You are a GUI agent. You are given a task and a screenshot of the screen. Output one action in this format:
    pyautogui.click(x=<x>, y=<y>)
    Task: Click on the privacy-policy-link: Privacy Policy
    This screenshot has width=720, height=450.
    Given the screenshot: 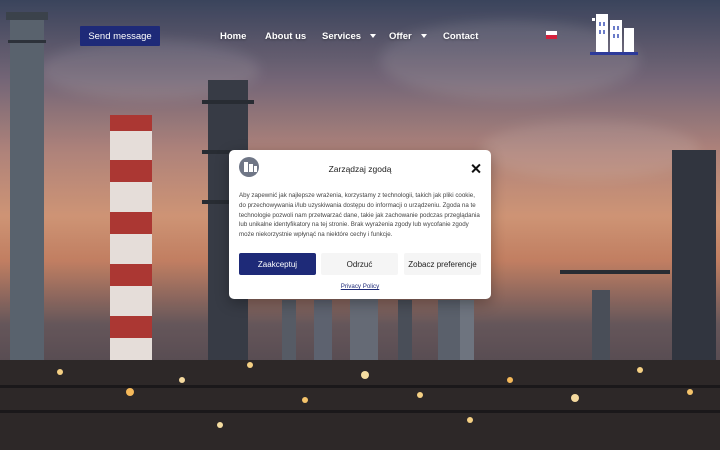 What is the action you would take?
    pyautogui.click(x=360, y=286)
    